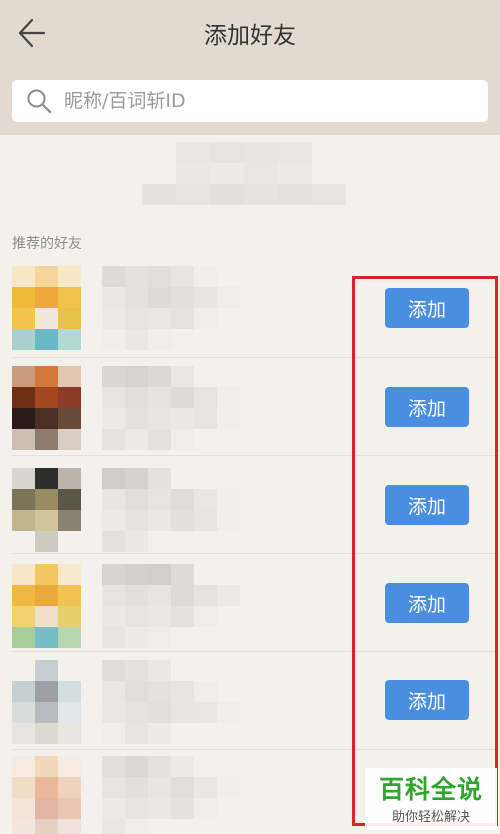 The image size is (500, 834). Describe the element at coordinates (269, 101) in the screenshot. I see `search-input` at that location.